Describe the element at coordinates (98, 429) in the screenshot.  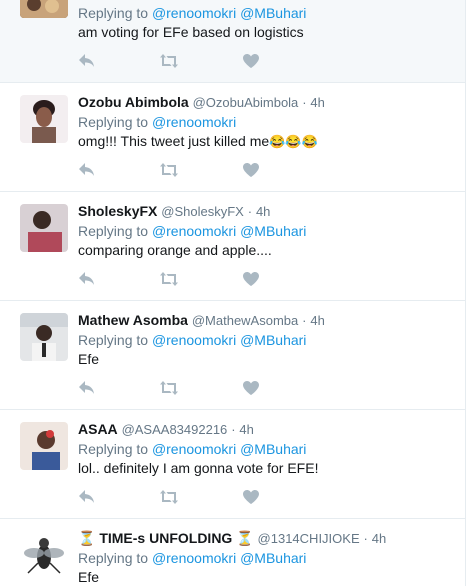
I see `display-name: ASAA` at that location.